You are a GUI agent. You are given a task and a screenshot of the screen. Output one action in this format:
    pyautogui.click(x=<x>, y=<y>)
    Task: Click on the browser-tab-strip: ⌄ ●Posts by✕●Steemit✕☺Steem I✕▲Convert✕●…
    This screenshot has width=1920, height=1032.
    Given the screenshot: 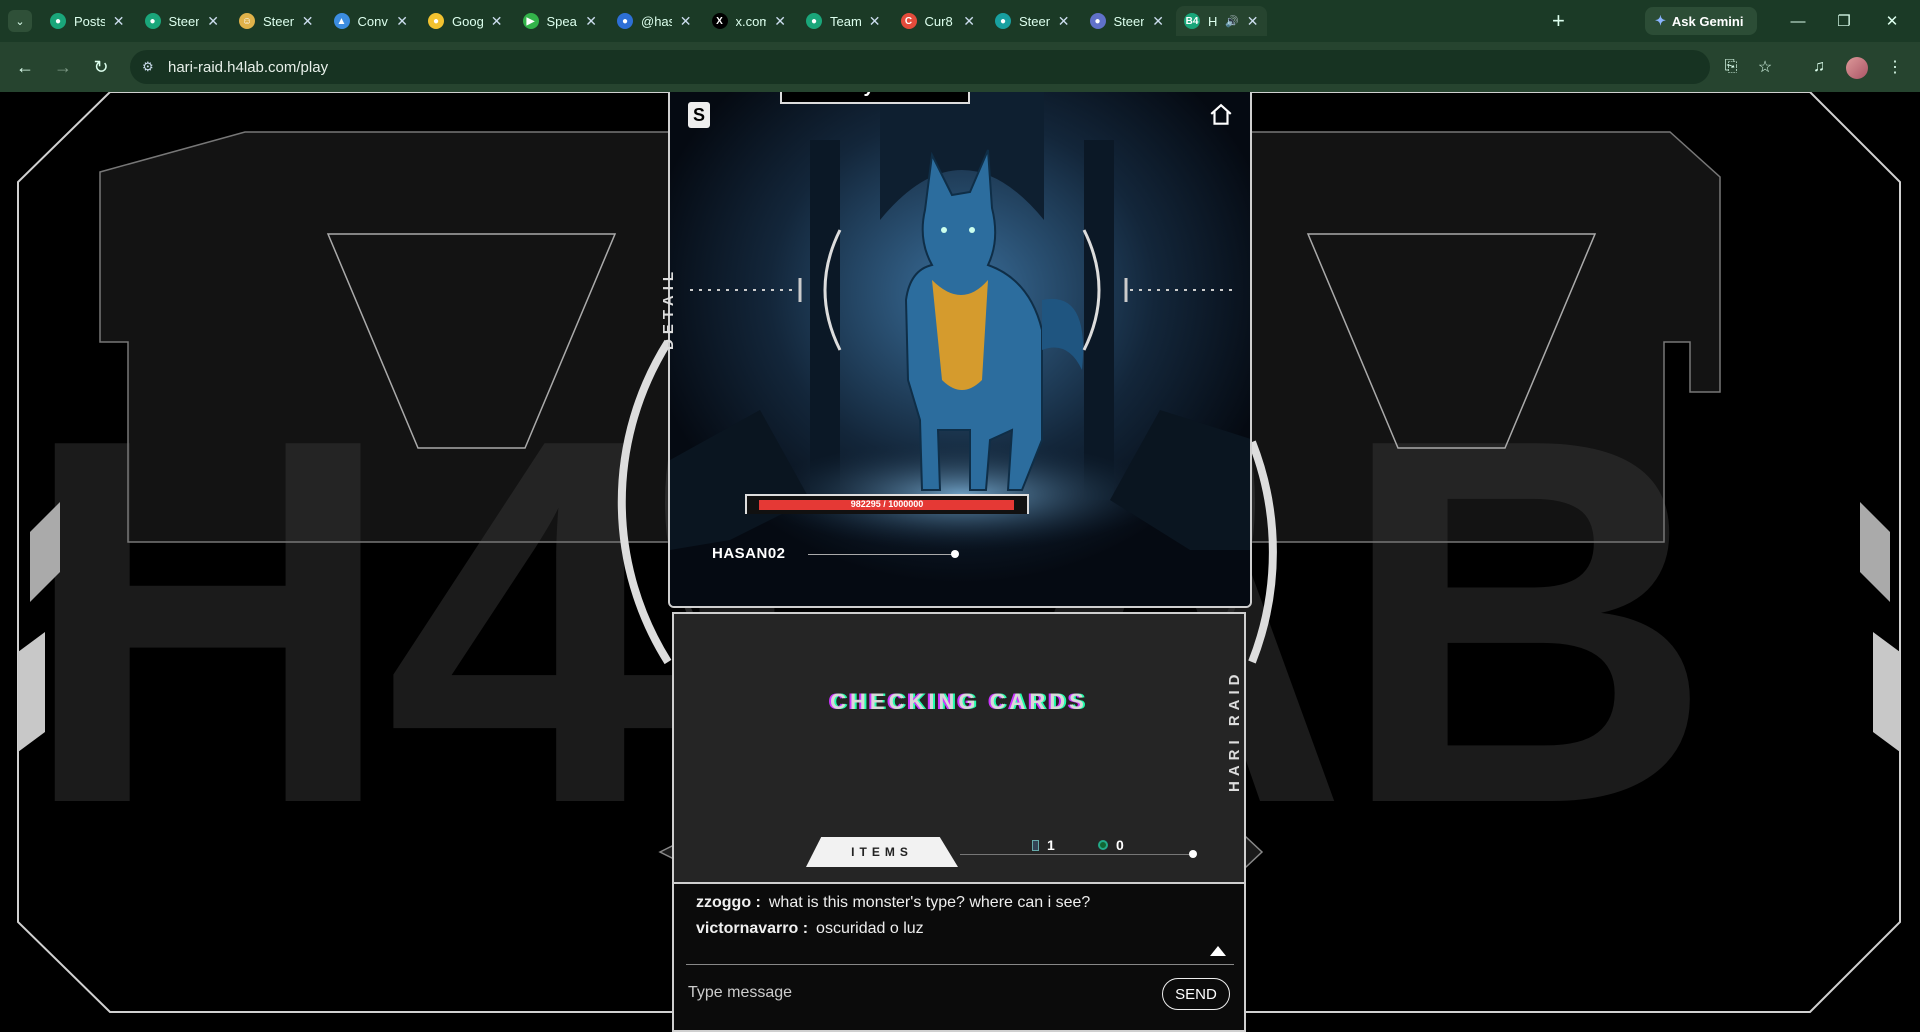 What is the action you would take?
    pyautogui.click(x=960, y=21)
    